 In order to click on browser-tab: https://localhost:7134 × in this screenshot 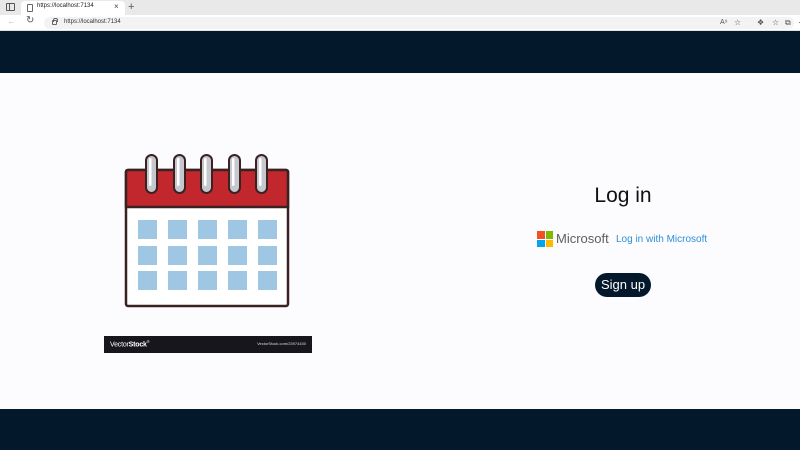, I will do `click(73, 8)`.